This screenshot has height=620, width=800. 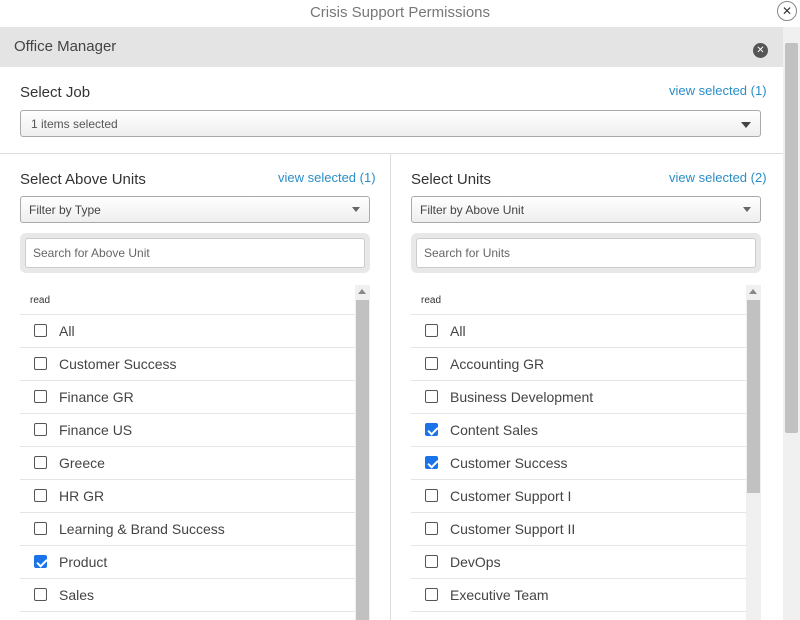 What do you see at coordinates (362, 460) in the screenshot?
I see `above-units-scrollbar-thumb` at bounding box center [362, 460].